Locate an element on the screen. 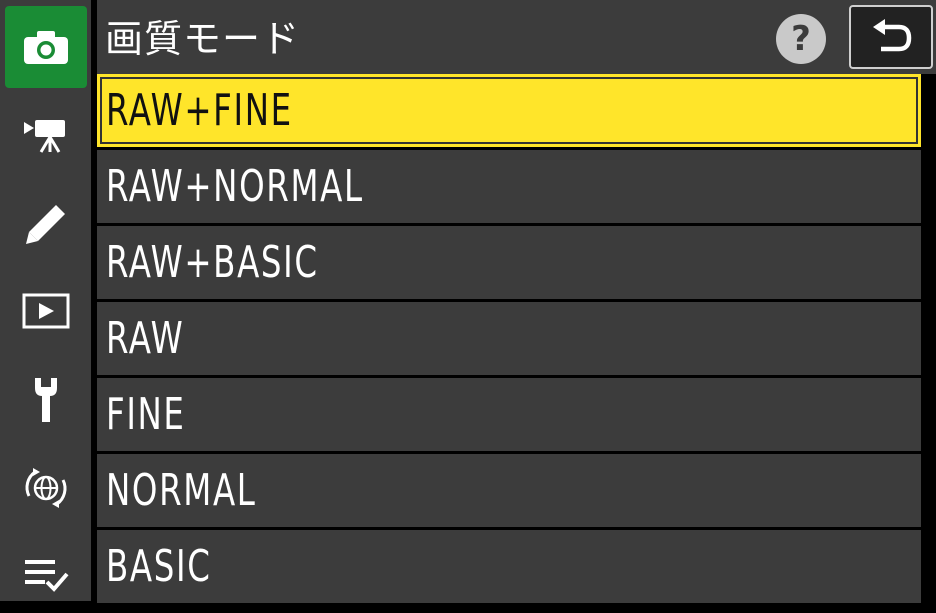 Image resolution: width=936 pixels, height=613 pixels. back-button is located at coordinates (891, 37).